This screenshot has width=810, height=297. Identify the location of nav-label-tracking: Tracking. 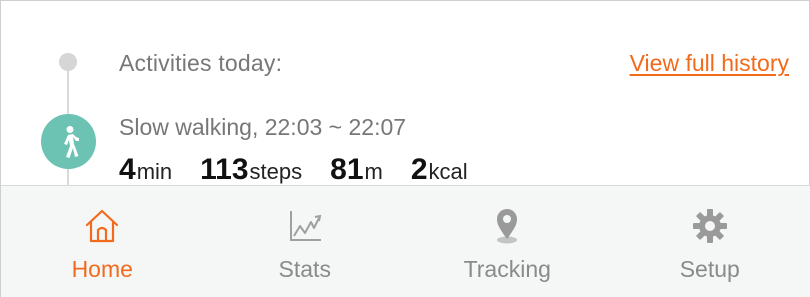
(507, 269).